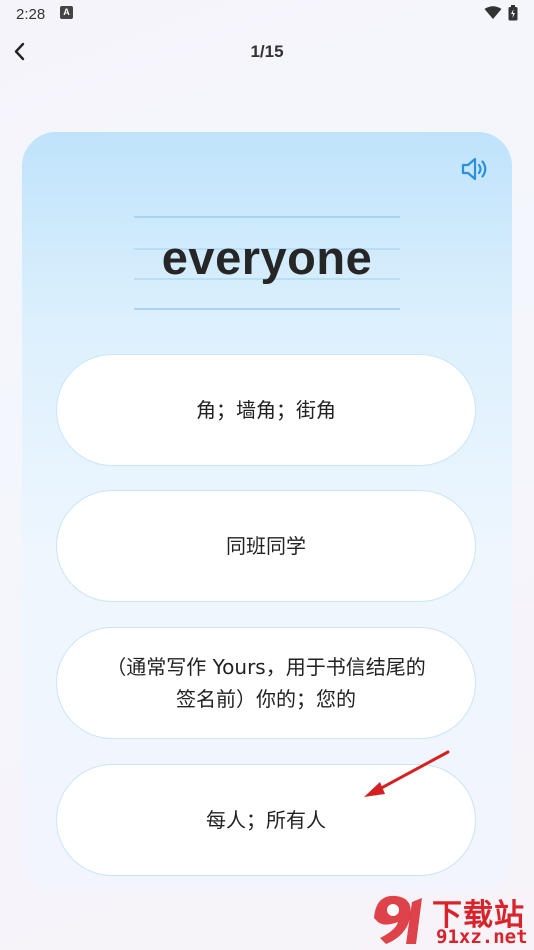  I want to click on progress-counter: 1/15, so click(267, 51).